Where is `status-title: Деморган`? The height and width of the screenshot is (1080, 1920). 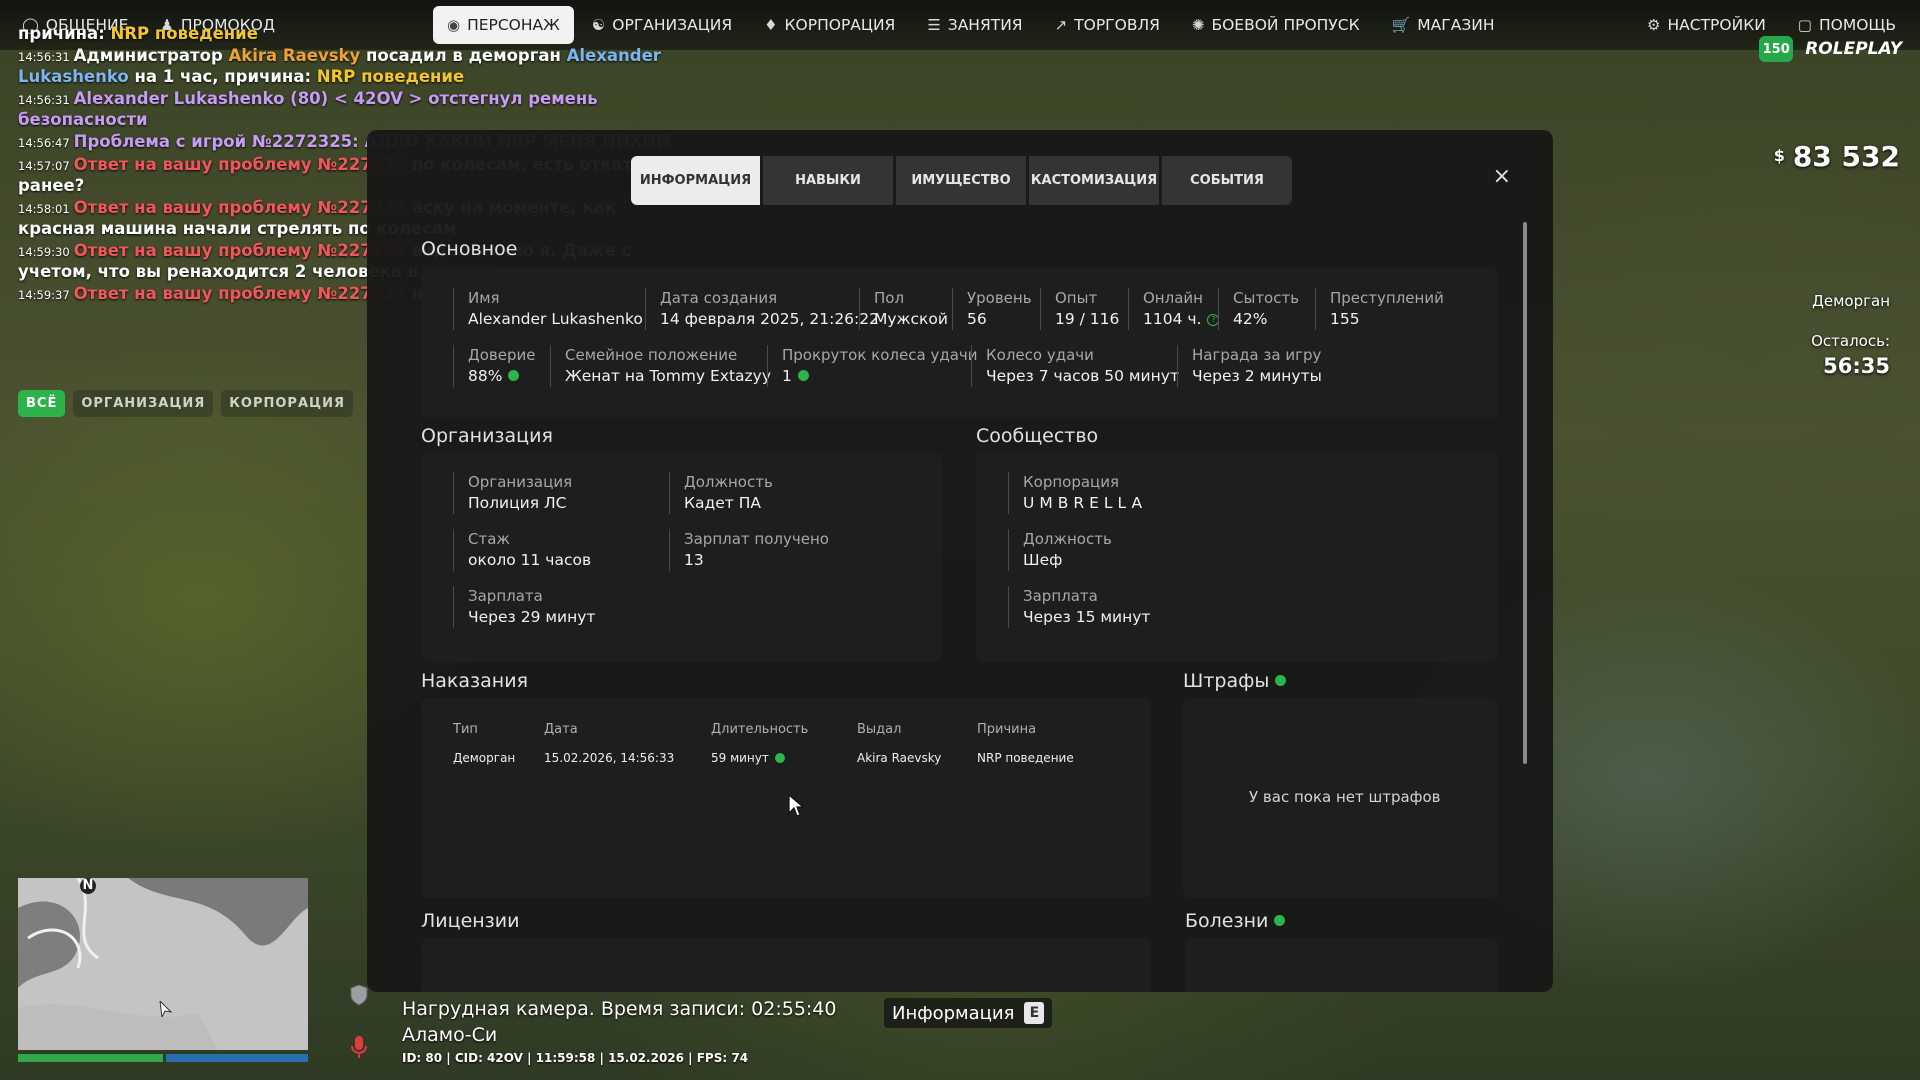 status-title: Деморган is located at coordinates (1851, 301).